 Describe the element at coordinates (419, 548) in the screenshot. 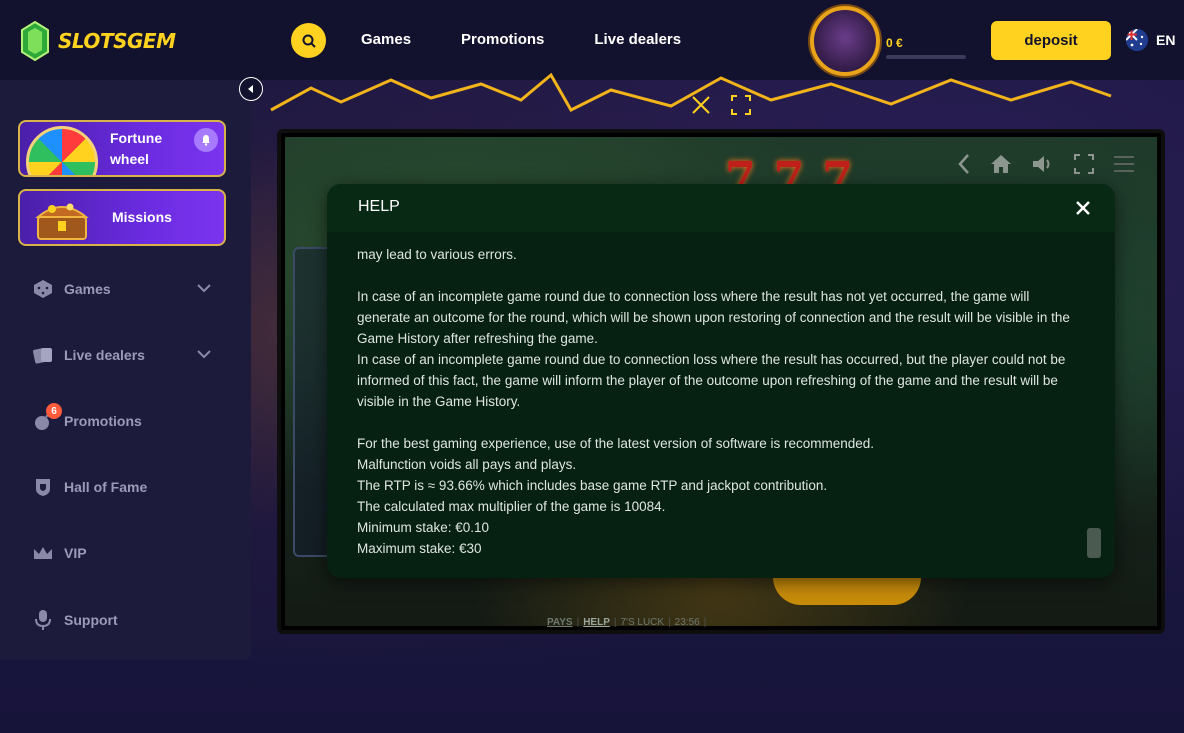

I see `help-text: Maximum stake: €30` at that location.